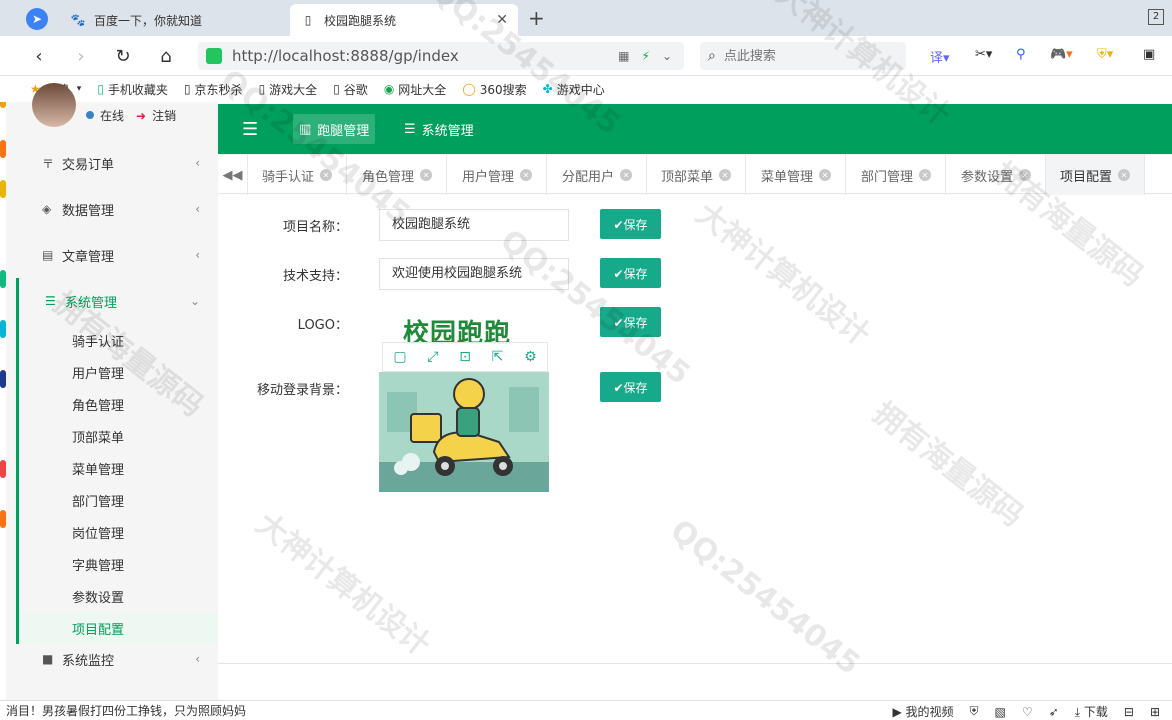 This screenshot has height=720, width=1172. What do you see at coordinates (1129, 712) in the screenshot?
I see `window-icon: ⊟` at bounding box center [1129, 712].